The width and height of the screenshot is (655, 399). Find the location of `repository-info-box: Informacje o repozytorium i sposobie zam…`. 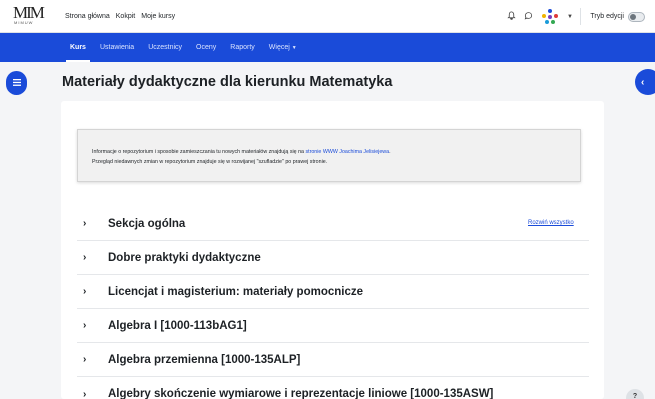

repository-info-box: Informacje o repozytorium i sposobie zam… is located at coordinates (329, 155).